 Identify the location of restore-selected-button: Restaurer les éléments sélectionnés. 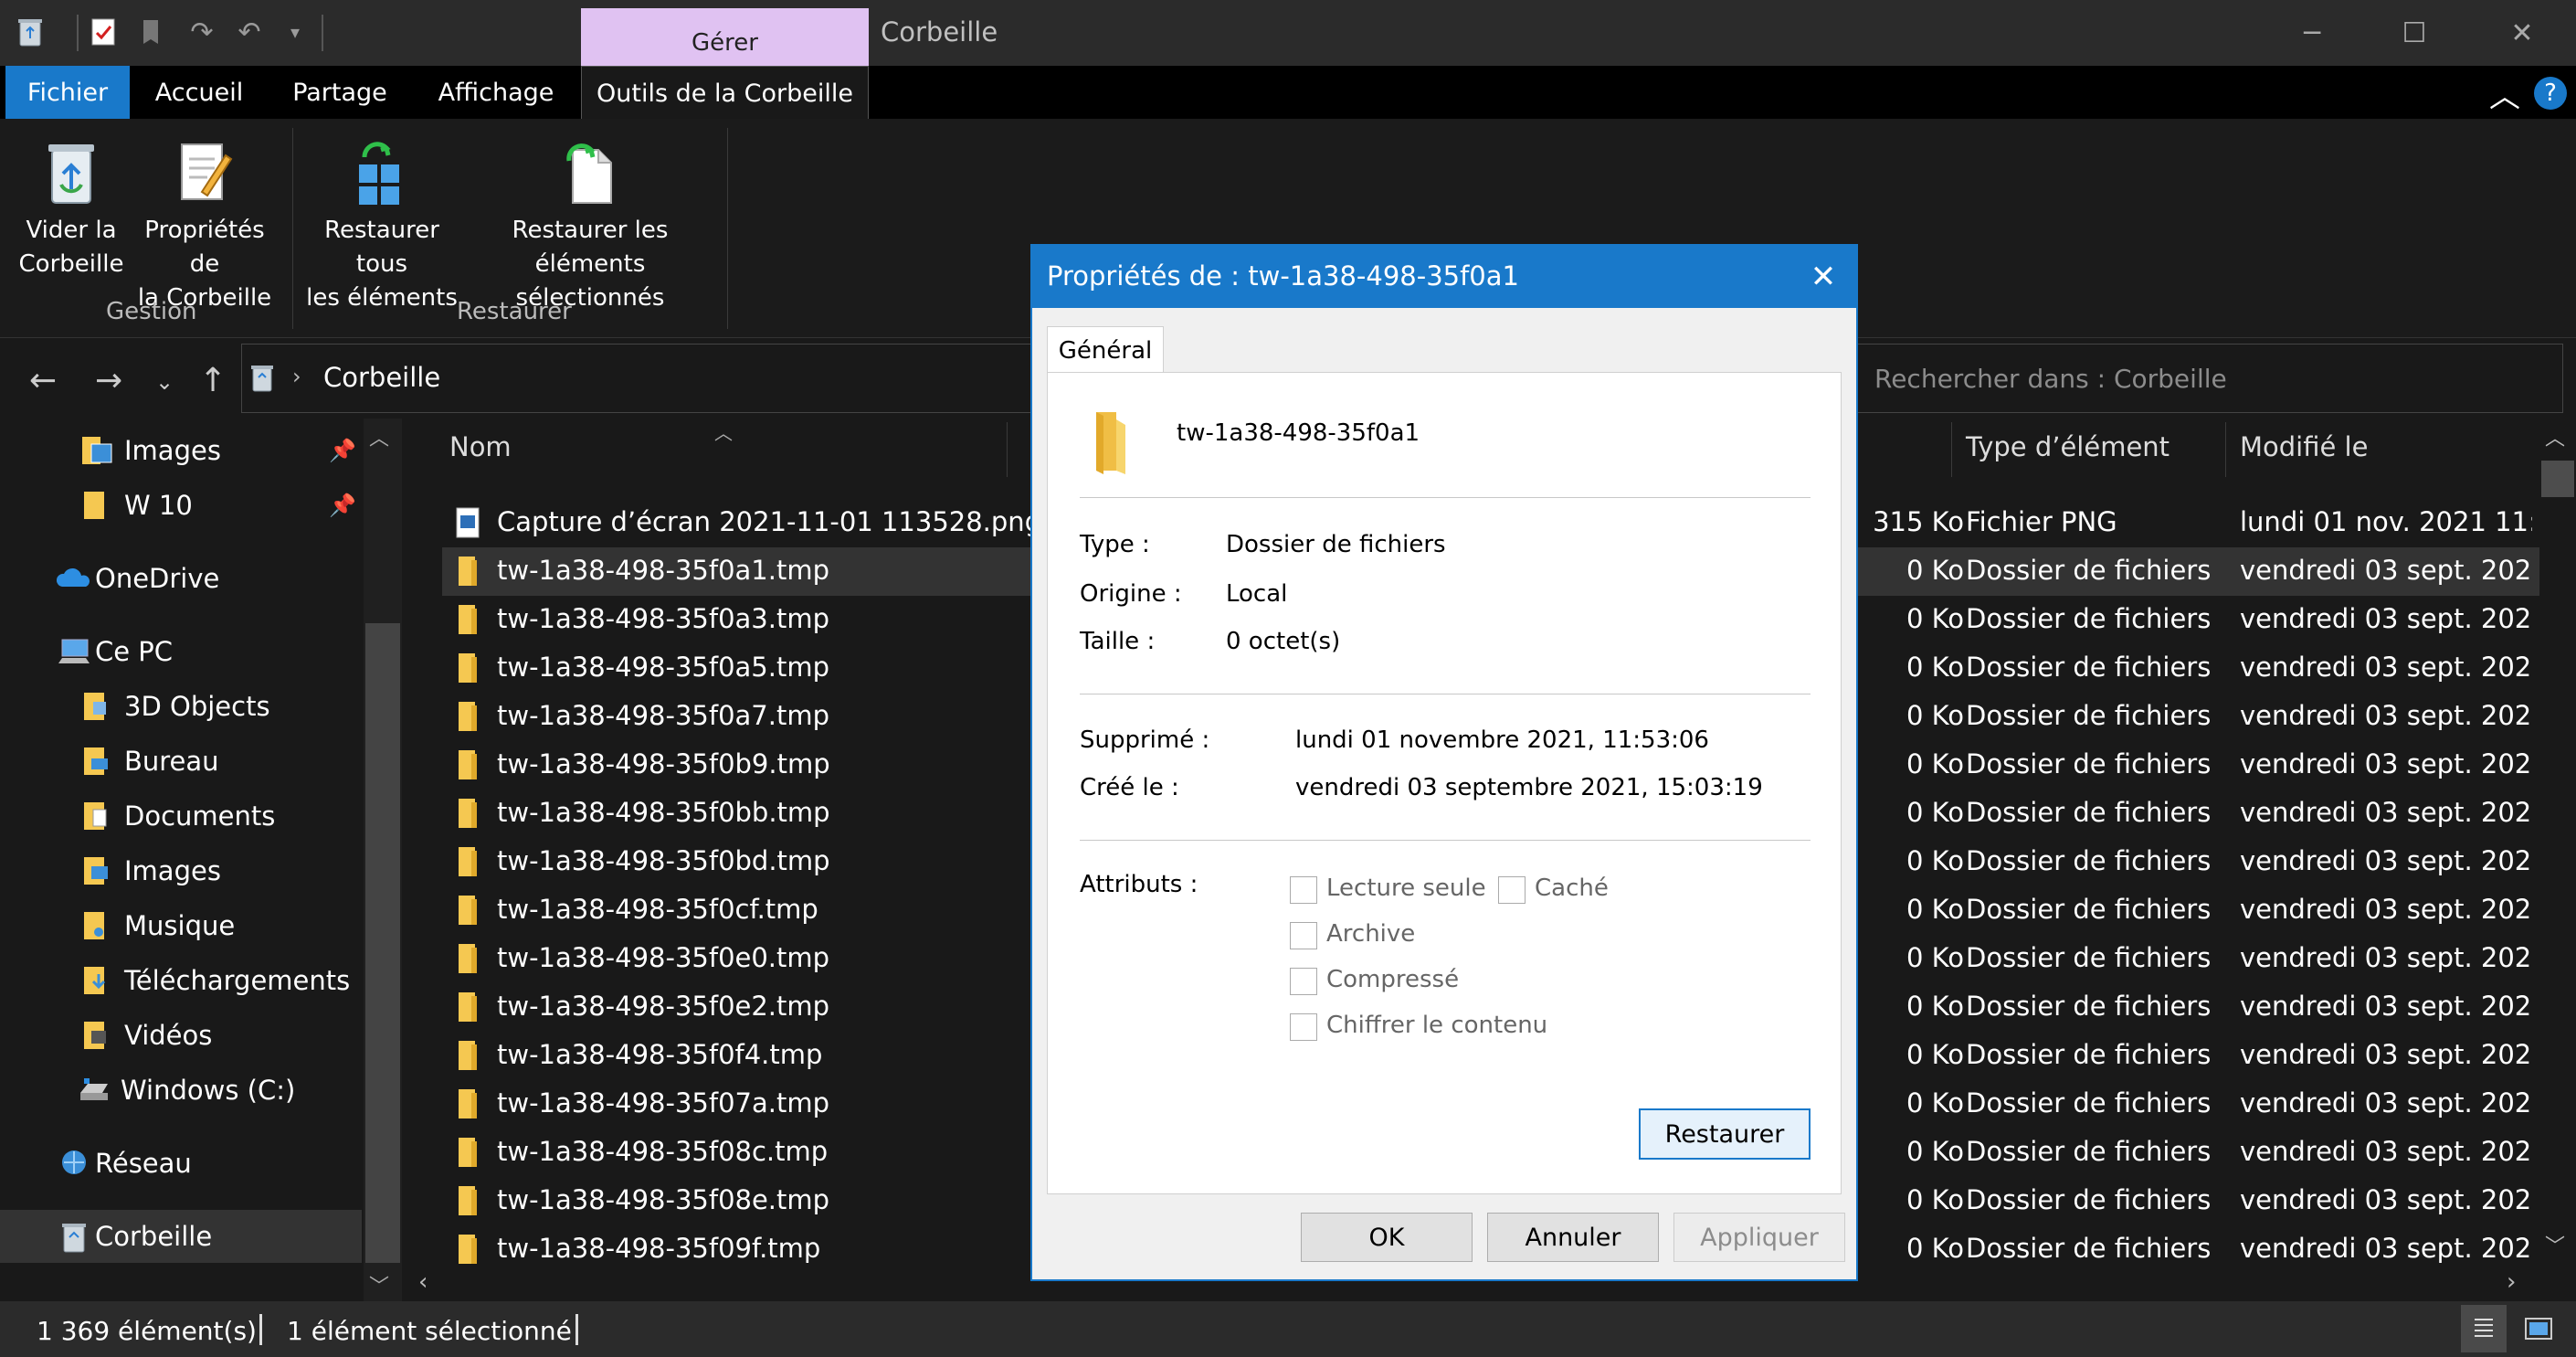
(590, 226).